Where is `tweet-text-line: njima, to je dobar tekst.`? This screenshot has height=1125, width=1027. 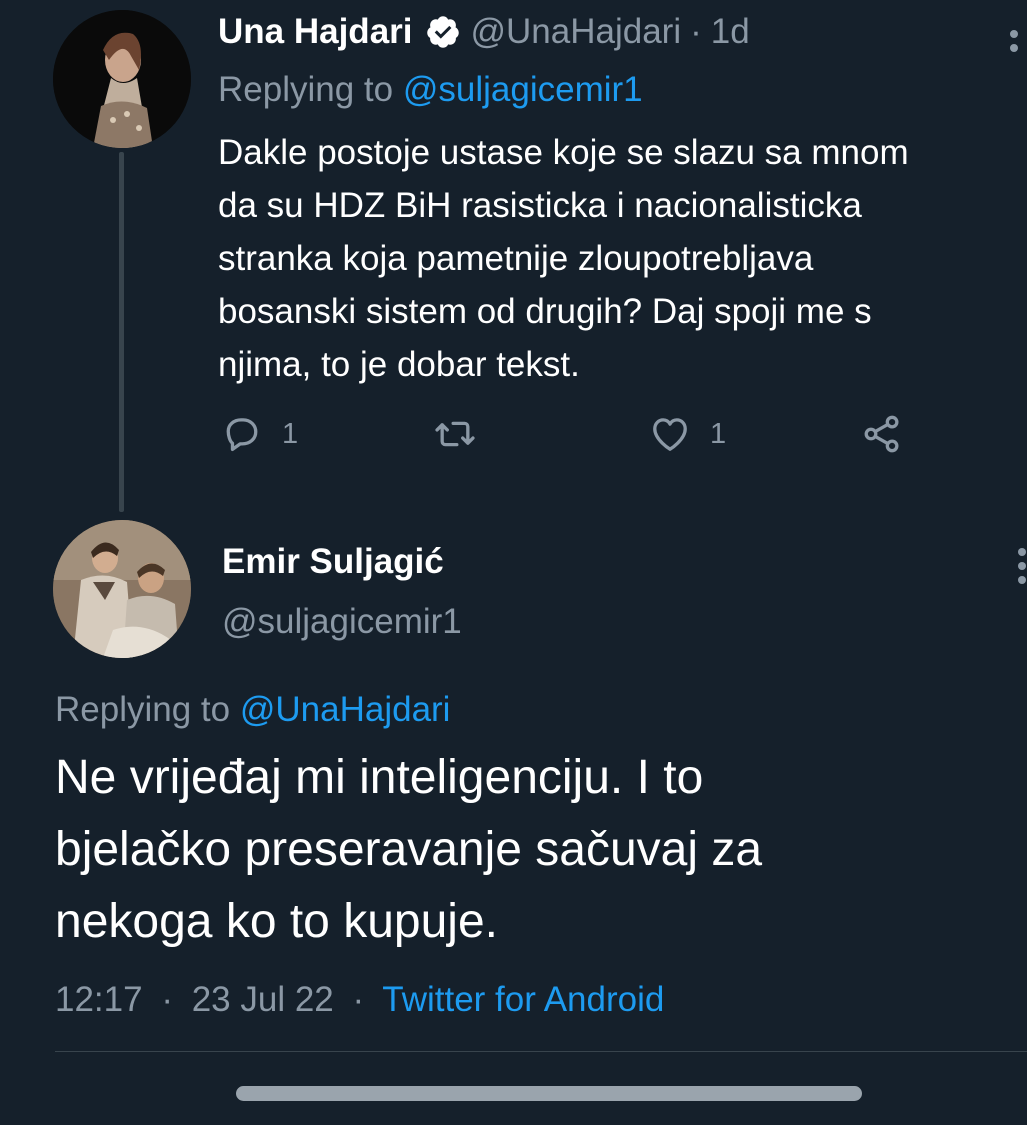
tweet-text-line: njima, to je dobar tekst. is located at coordinates (399, 364).